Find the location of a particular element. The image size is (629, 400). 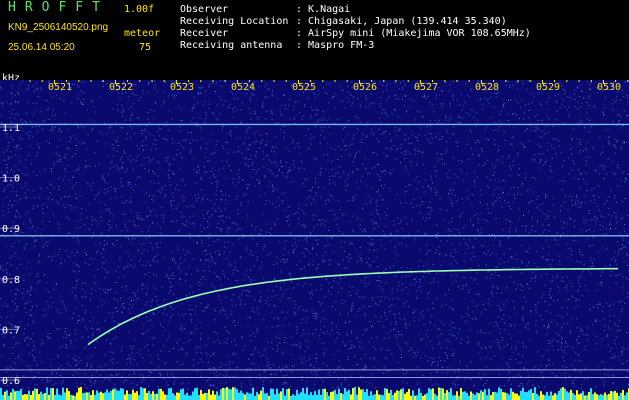

time-tick-label: 0521 is located at coordinates (60, 87).